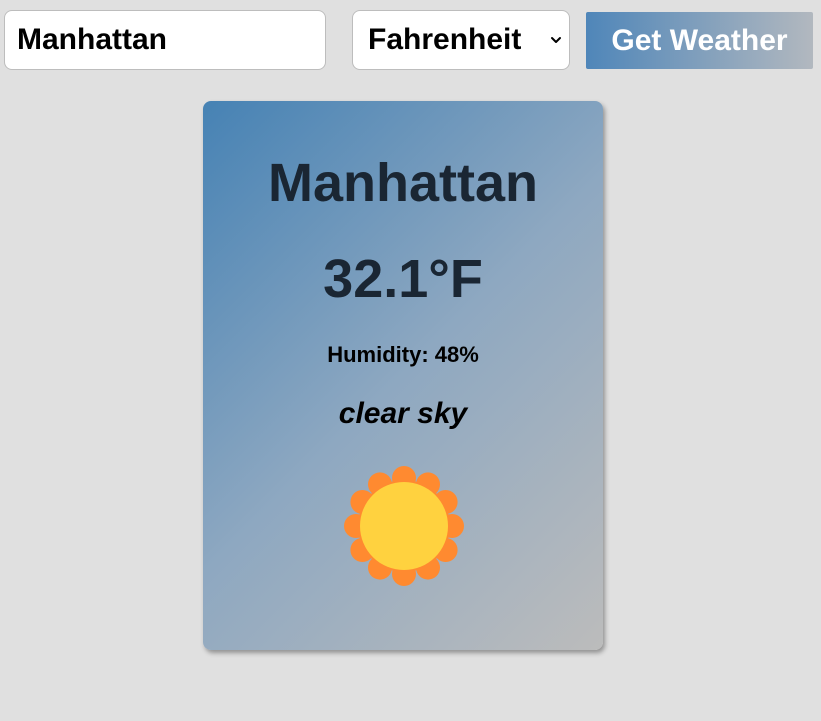  Describe the element at coordinates (445, 39) in the screenshot. I see `unit-select-value: Fahrenheit` at that location.